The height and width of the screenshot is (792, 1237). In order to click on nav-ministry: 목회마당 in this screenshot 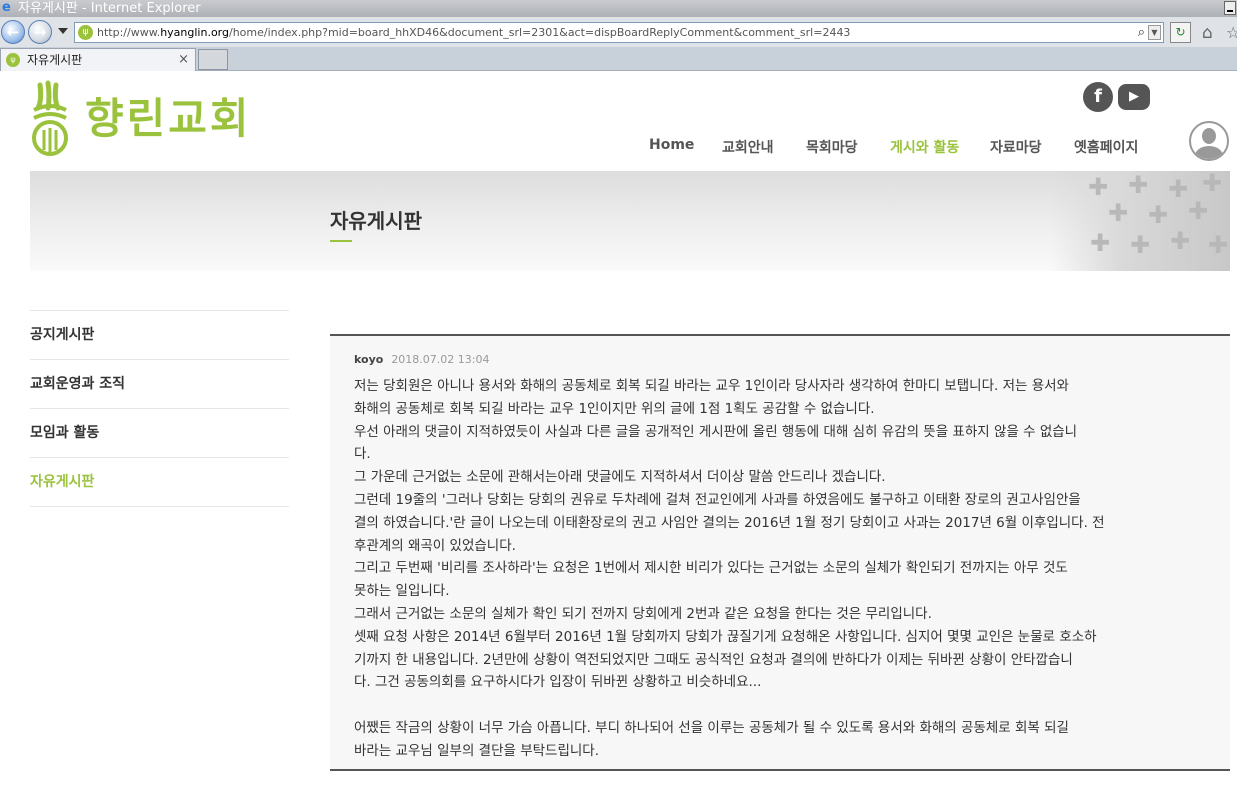, I will do `click(832, 147)`.